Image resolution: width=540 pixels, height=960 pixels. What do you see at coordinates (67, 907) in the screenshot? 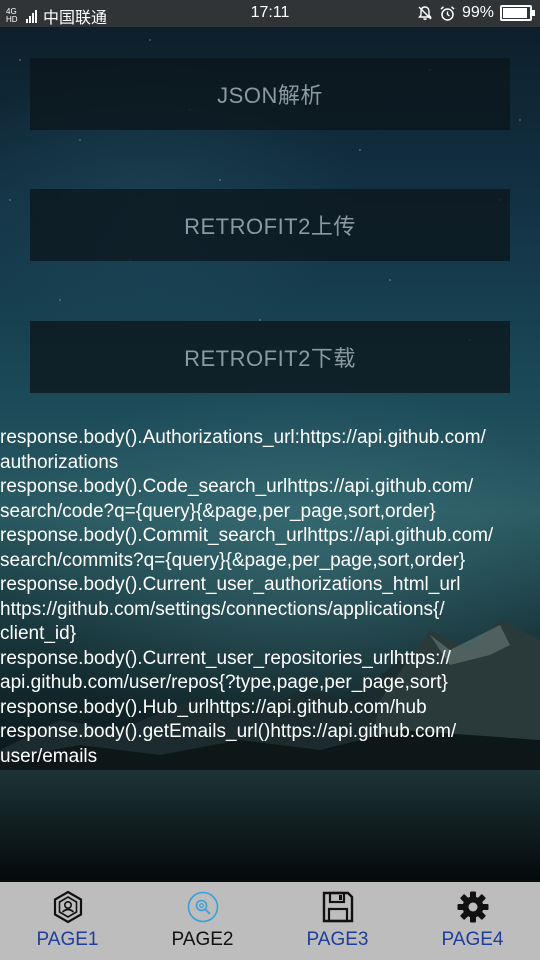
I see `hexagon-badge-icon` at bounding box center [67, 907].